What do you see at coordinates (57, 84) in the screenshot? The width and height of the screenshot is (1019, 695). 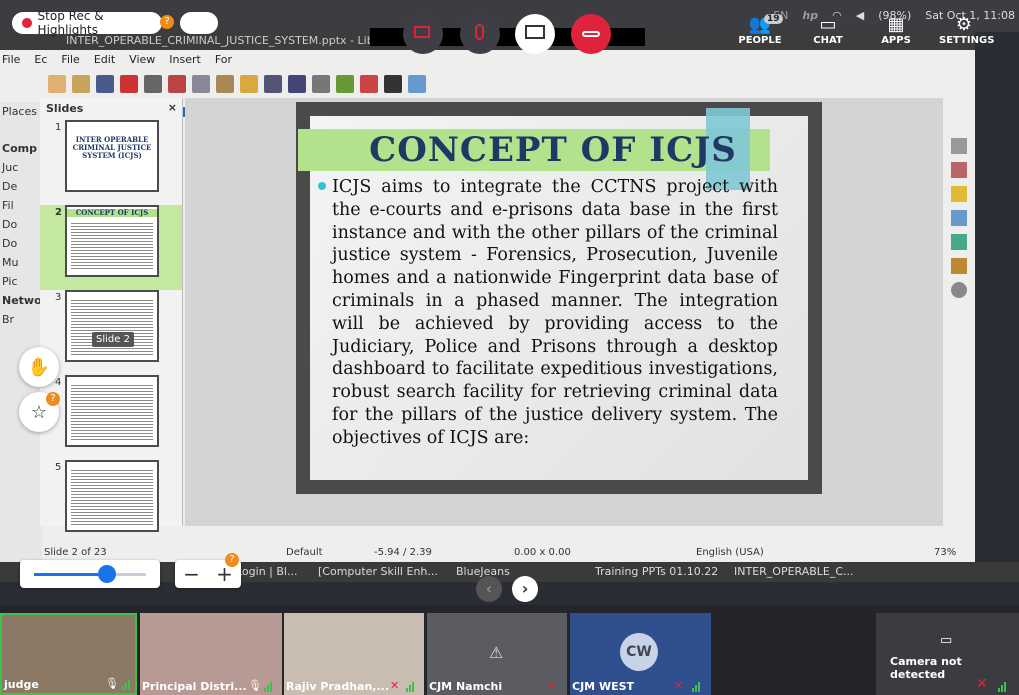 I see `new-icon` at bounding box center [57, 84].